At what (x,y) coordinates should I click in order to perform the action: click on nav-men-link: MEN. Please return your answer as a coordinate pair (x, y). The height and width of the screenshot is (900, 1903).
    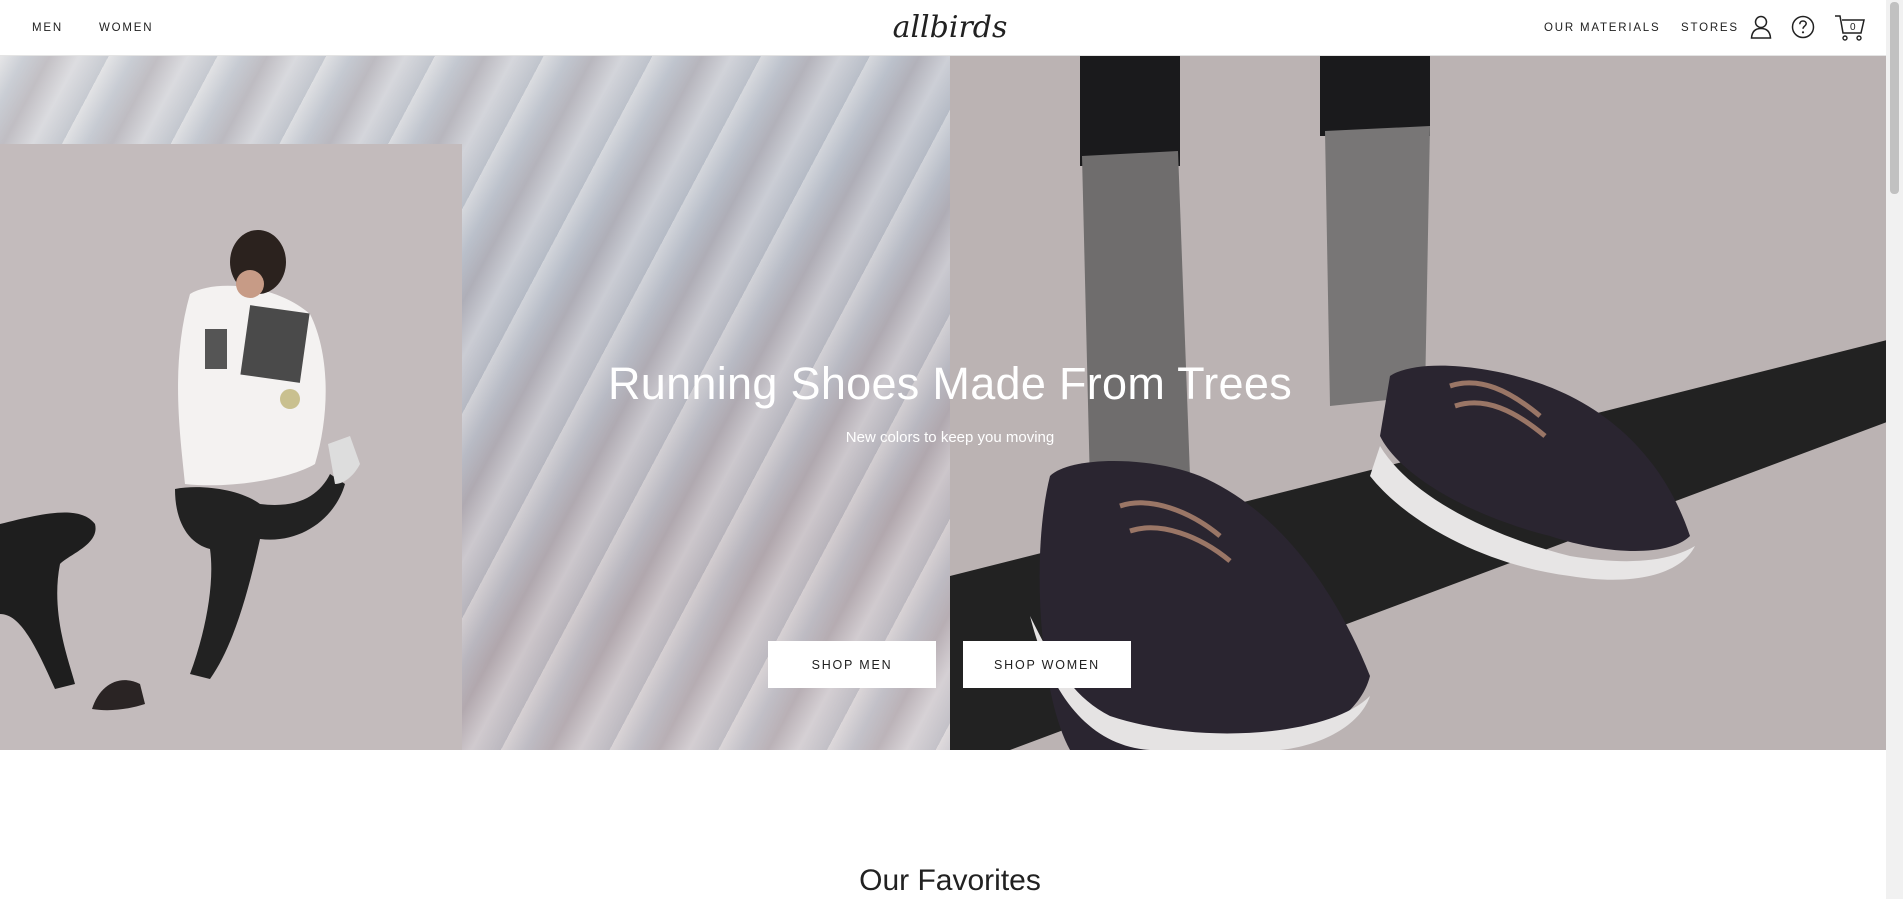
    Looking at the image, I should click on (47, 28).